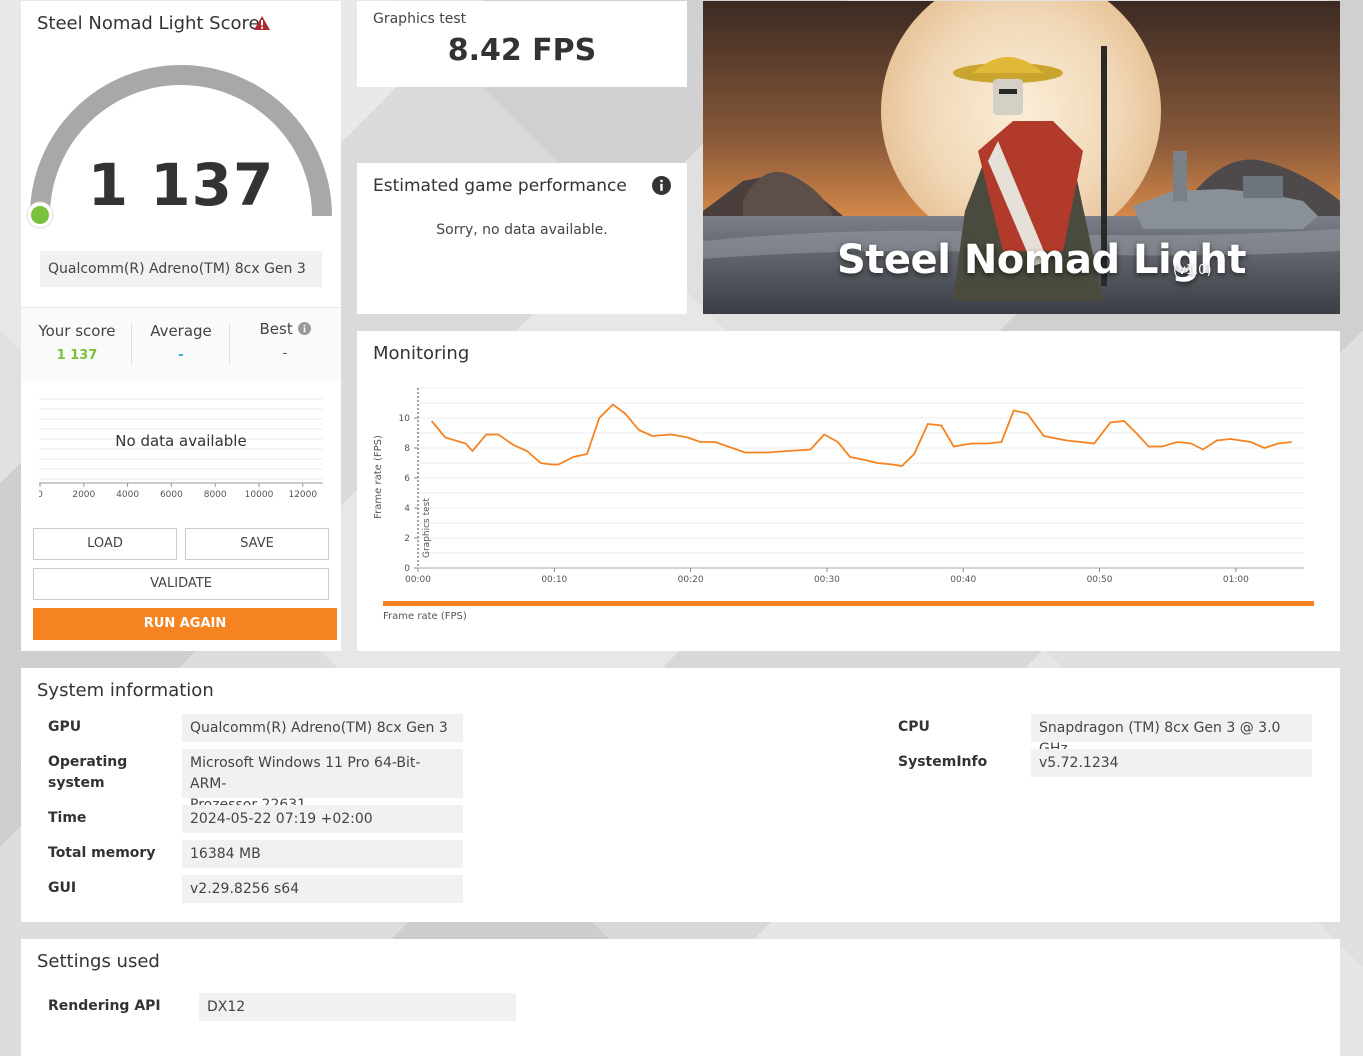 The image size is (1363, 1056). I want to click on average-score: Average -, so click(181, 342).